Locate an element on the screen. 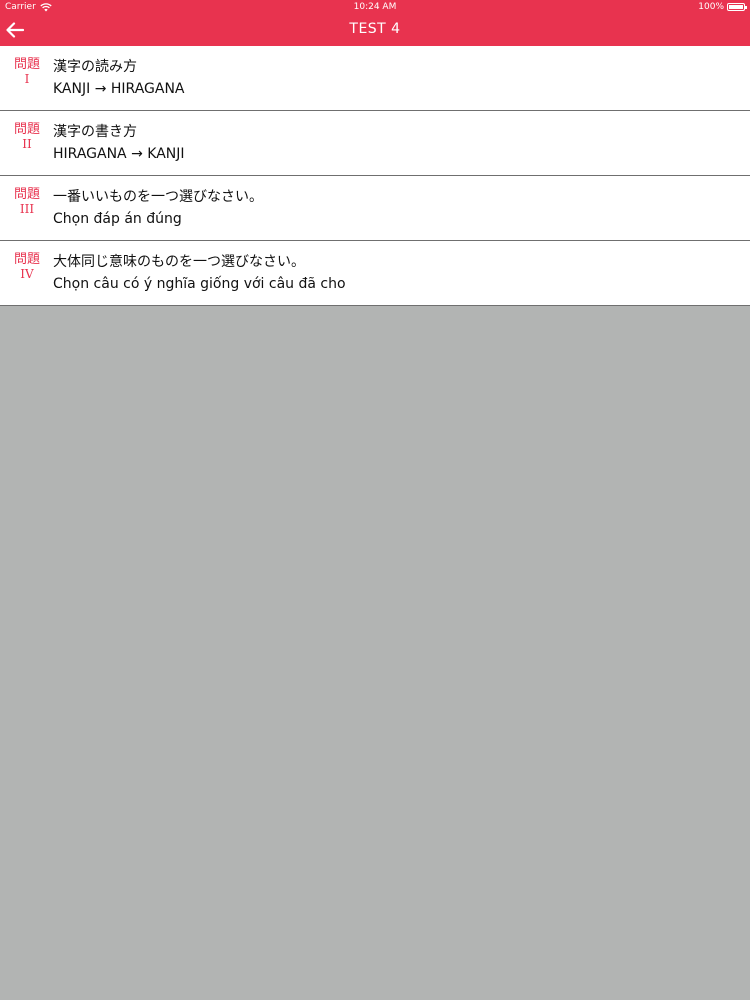 The width and height of the screenshot is (750, 1000). item-subtitle: Chọn đáp án đúng is located at coordinates (117, 219).